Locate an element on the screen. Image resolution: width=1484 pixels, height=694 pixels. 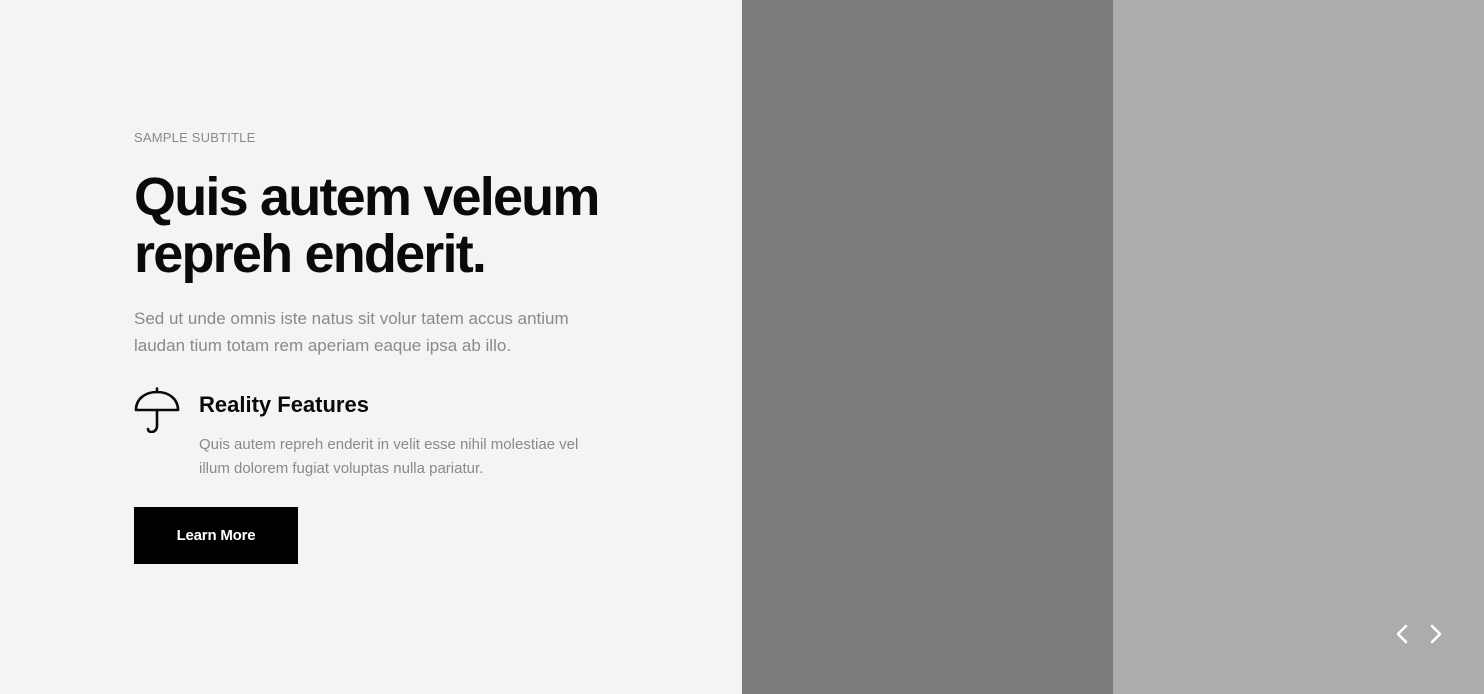
slider-next-button is located at coordinates (1436, 634).